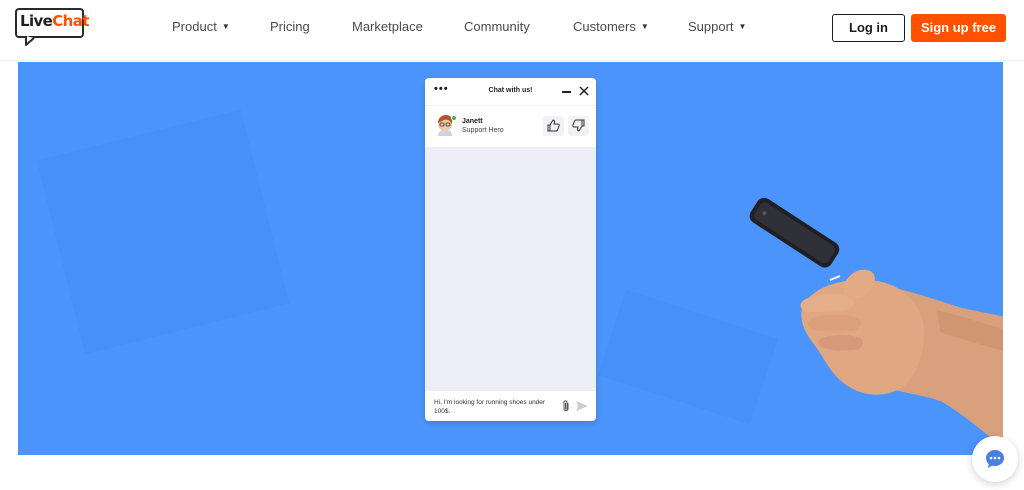 The image size is (1024, 490). I want to click on hand-holding-phone-illustration, so click(876, 322).